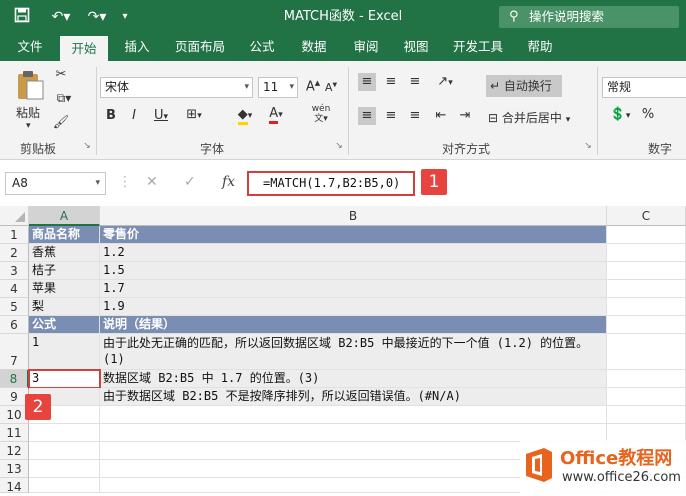 The width and height of the screenshot is (686, 496). Describe the element at coordinates (646, 216) in the screenshot. I see `column-header-c: C` at that location.